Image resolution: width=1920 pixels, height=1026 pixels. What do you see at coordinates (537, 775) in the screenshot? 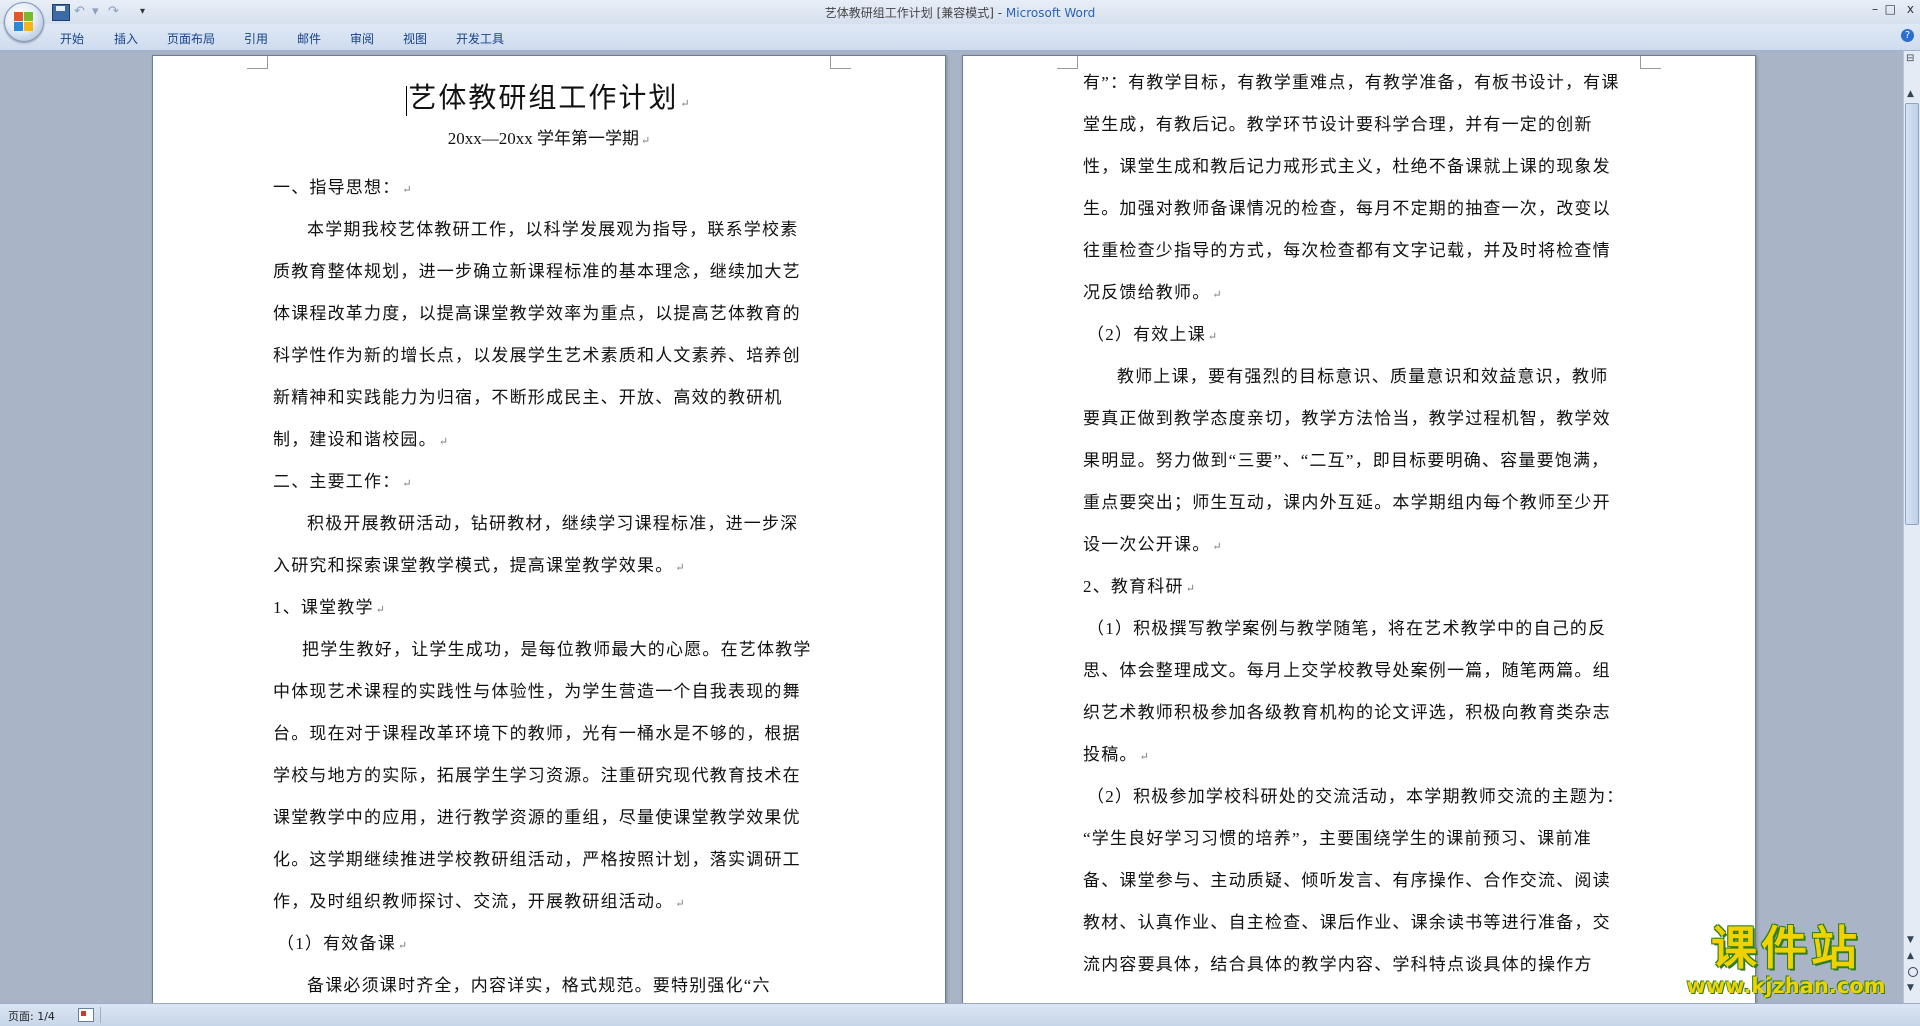
I see `text-line: 学校与地方的实际，拓展学生学习资源。注重研究现代教育技术在` at bounding box center [537, 775].